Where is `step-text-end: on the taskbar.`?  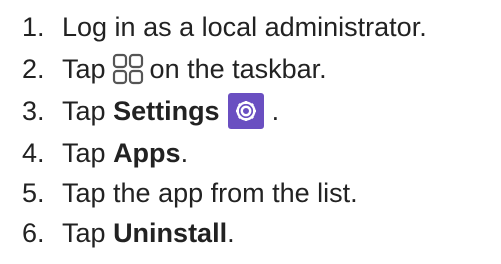
step-text-end: on the taskbar. is located at coordinates (238, 68).